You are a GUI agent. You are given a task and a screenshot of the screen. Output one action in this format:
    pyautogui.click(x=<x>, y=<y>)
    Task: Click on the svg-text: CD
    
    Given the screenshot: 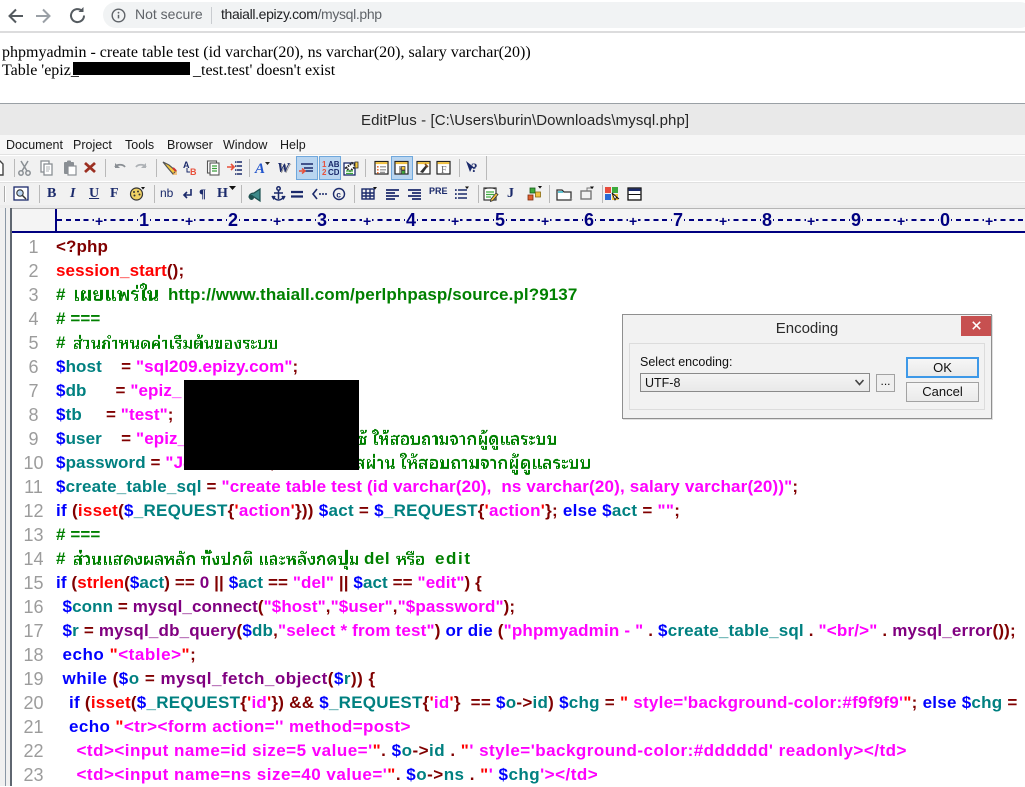 What is the action you would take?
    pyautogui.click(x=333, y=172)
    